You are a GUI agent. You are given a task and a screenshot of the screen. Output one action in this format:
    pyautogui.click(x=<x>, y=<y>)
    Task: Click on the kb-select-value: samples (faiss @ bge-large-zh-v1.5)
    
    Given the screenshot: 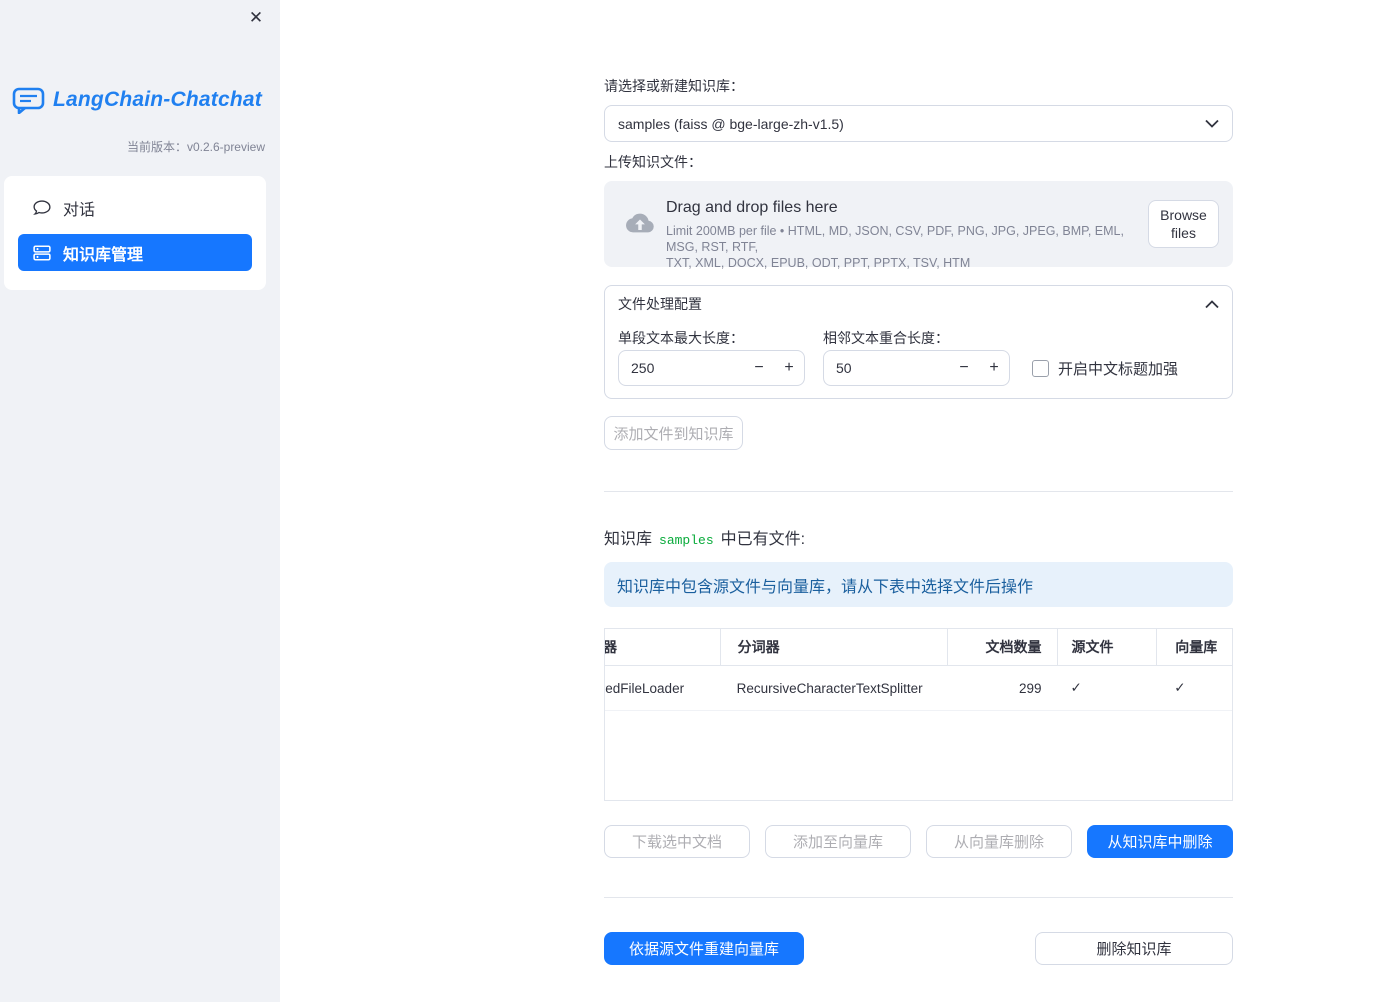 What is the action you would take?
    pyautogui.click(x=731, y=123)
    